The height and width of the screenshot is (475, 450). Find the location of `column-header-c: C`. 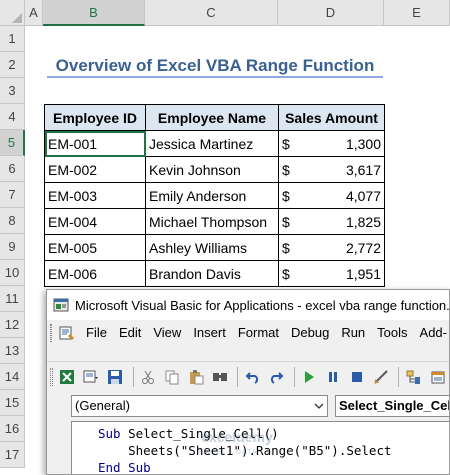

column-header-c: C is located at coordinates (211, 13).